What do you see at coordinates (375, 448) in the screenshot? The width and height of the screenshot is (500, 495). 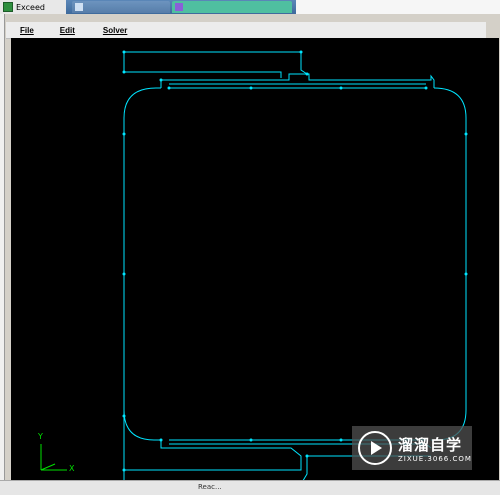 I see `play-logo-icon` at bounding box center [375, 448].